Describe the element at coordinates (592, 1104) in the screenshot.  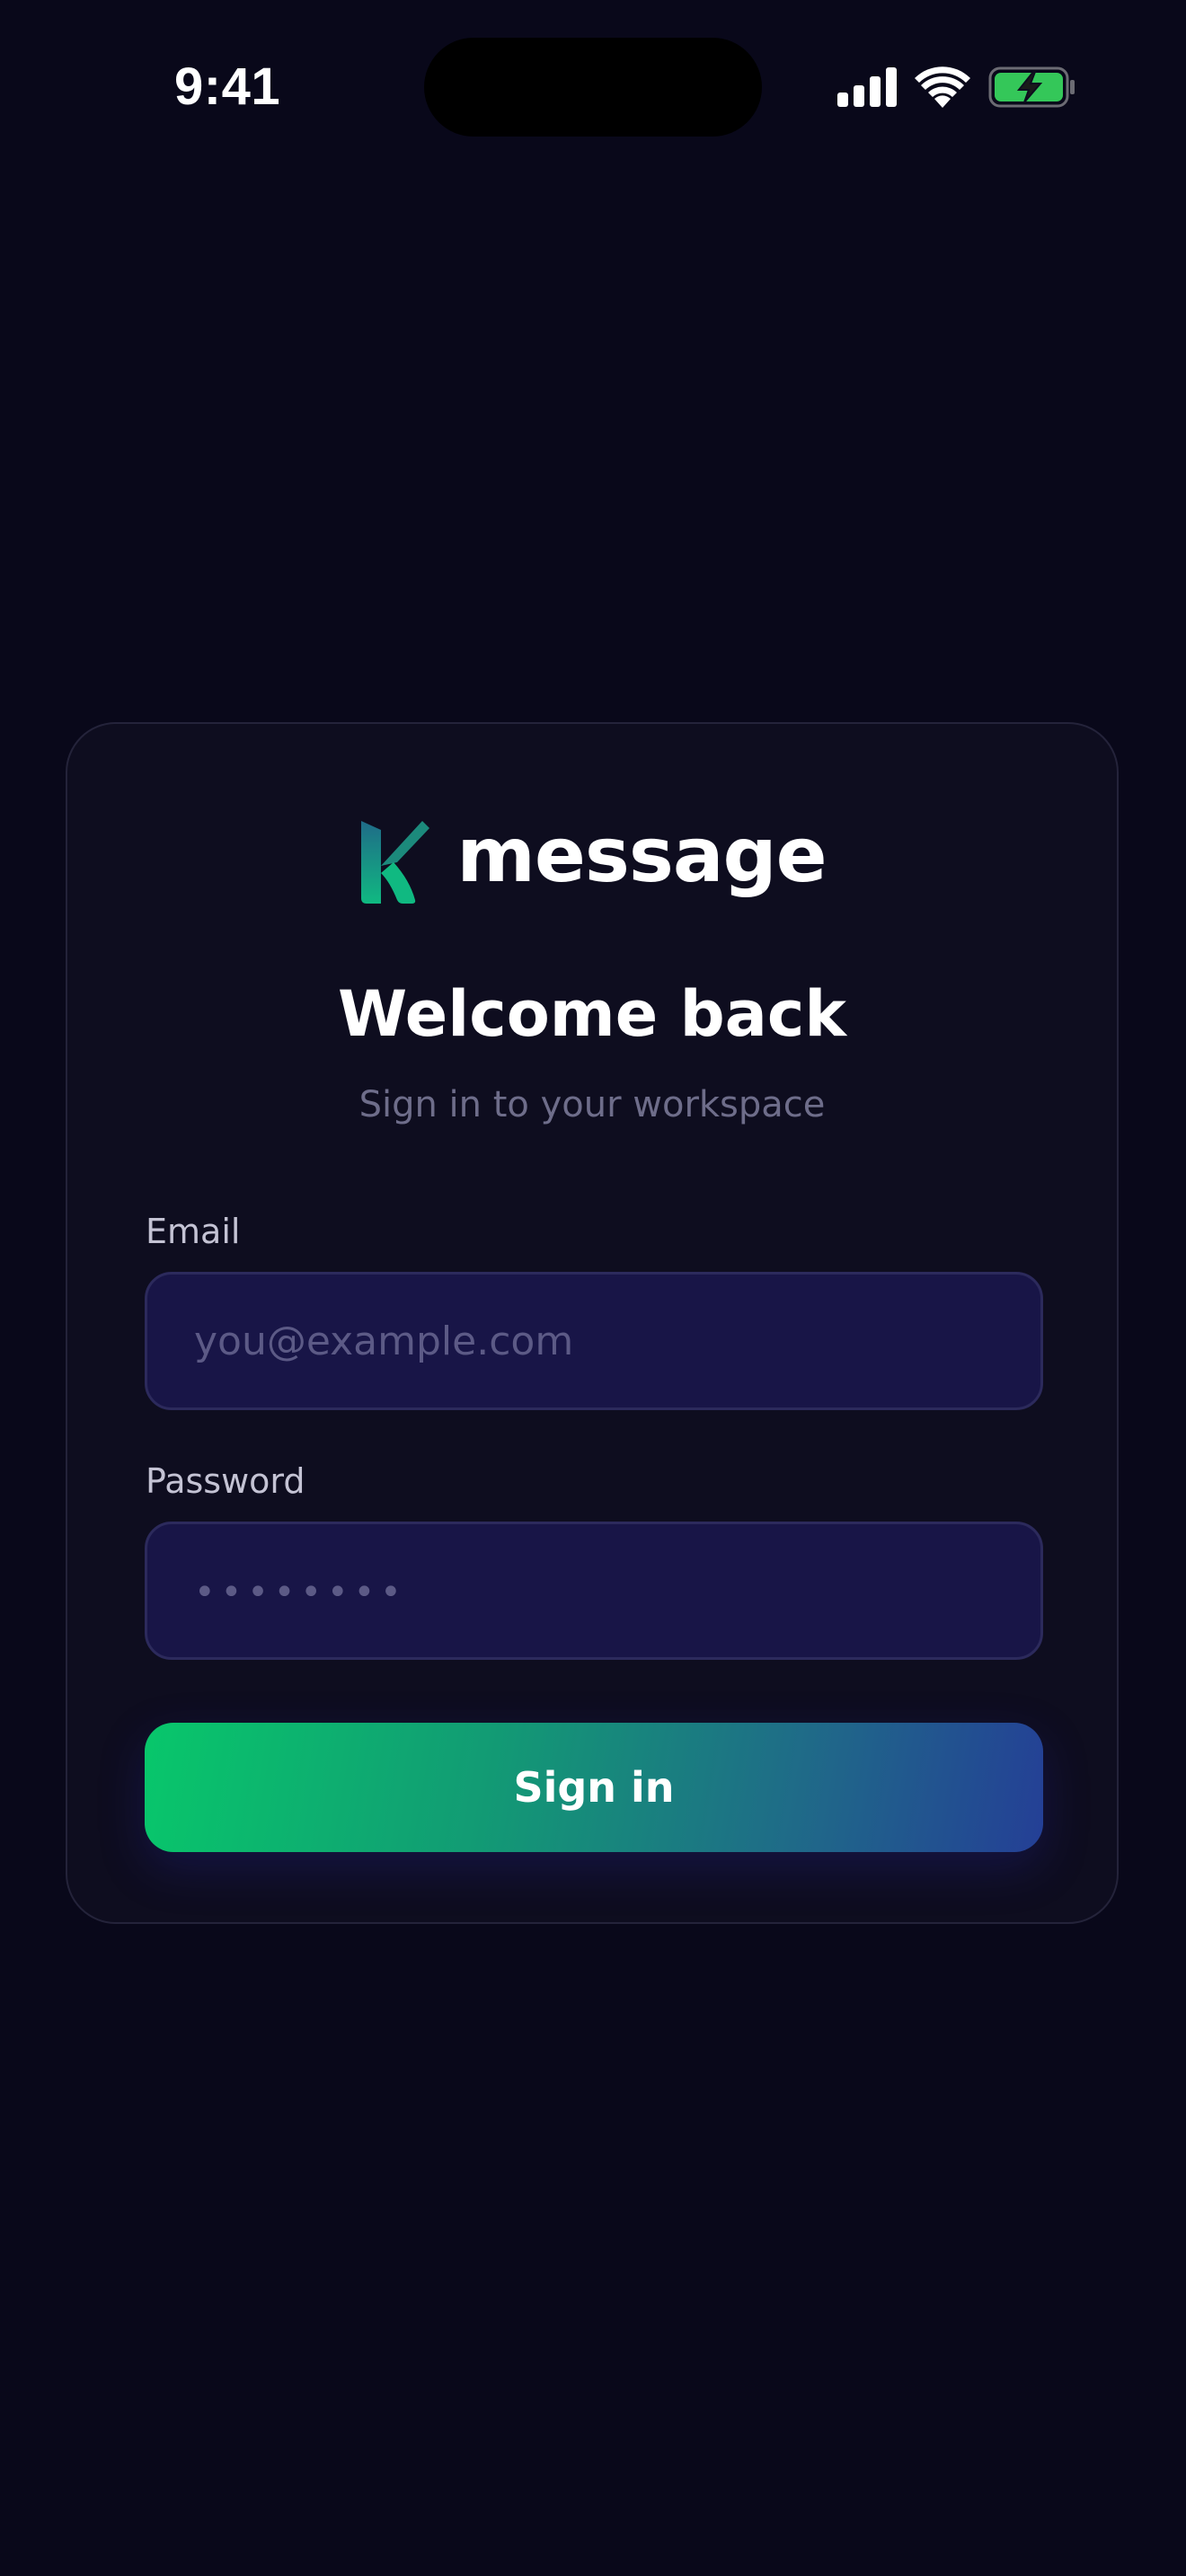
I see `page-subtitle: Sign in to your workspace` at that location.